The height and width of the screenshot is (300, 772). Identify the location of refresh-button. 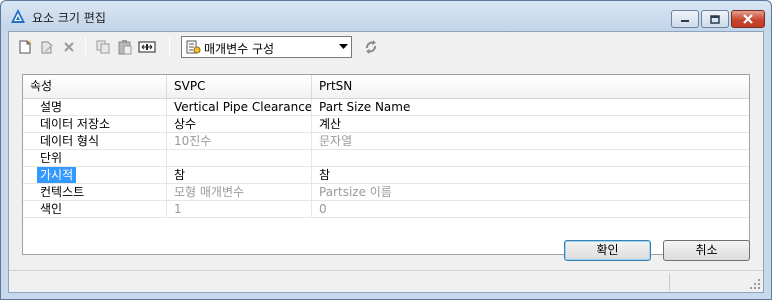
(371, 47).